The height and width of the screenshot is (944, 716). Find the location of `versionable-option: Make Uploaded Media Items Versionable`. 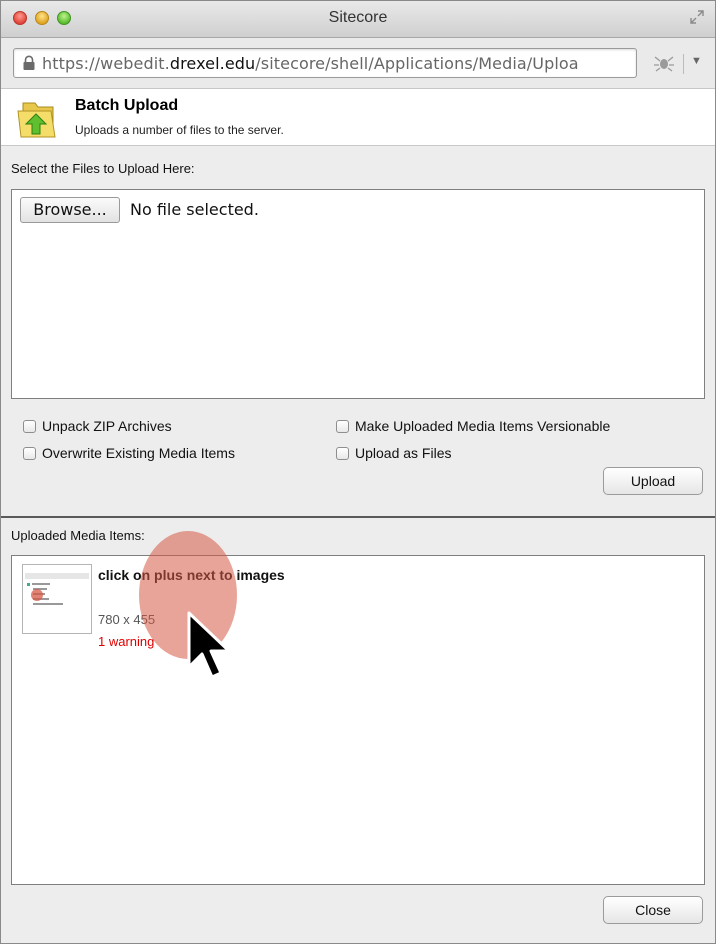

versionable-option: Make Uploaded Media Items Versionable is located at coordinates (473, 426).